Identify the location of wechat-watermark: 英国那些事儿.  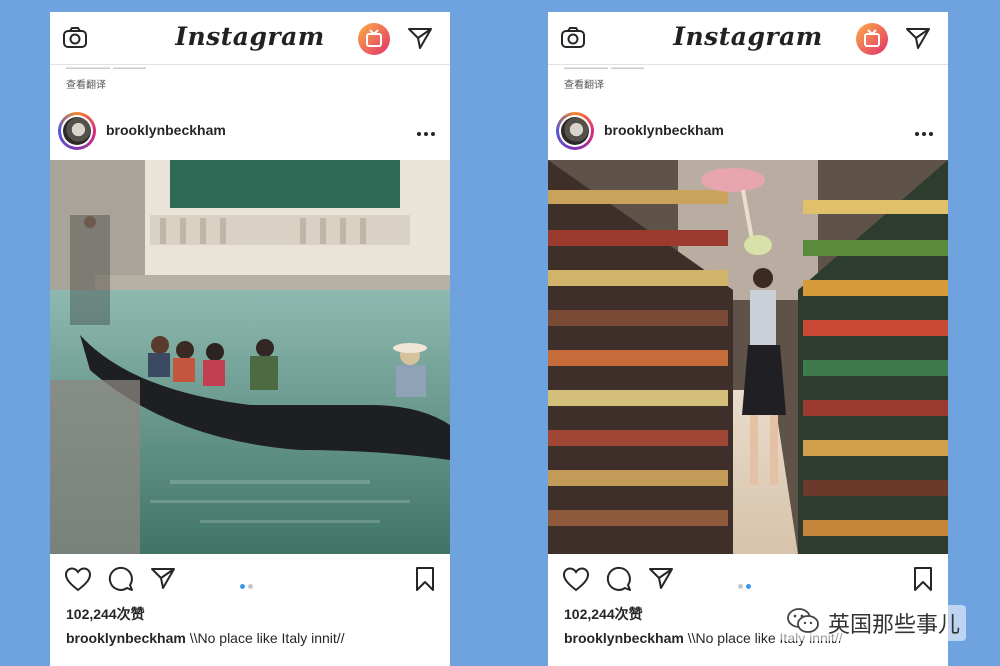
(873, 623).